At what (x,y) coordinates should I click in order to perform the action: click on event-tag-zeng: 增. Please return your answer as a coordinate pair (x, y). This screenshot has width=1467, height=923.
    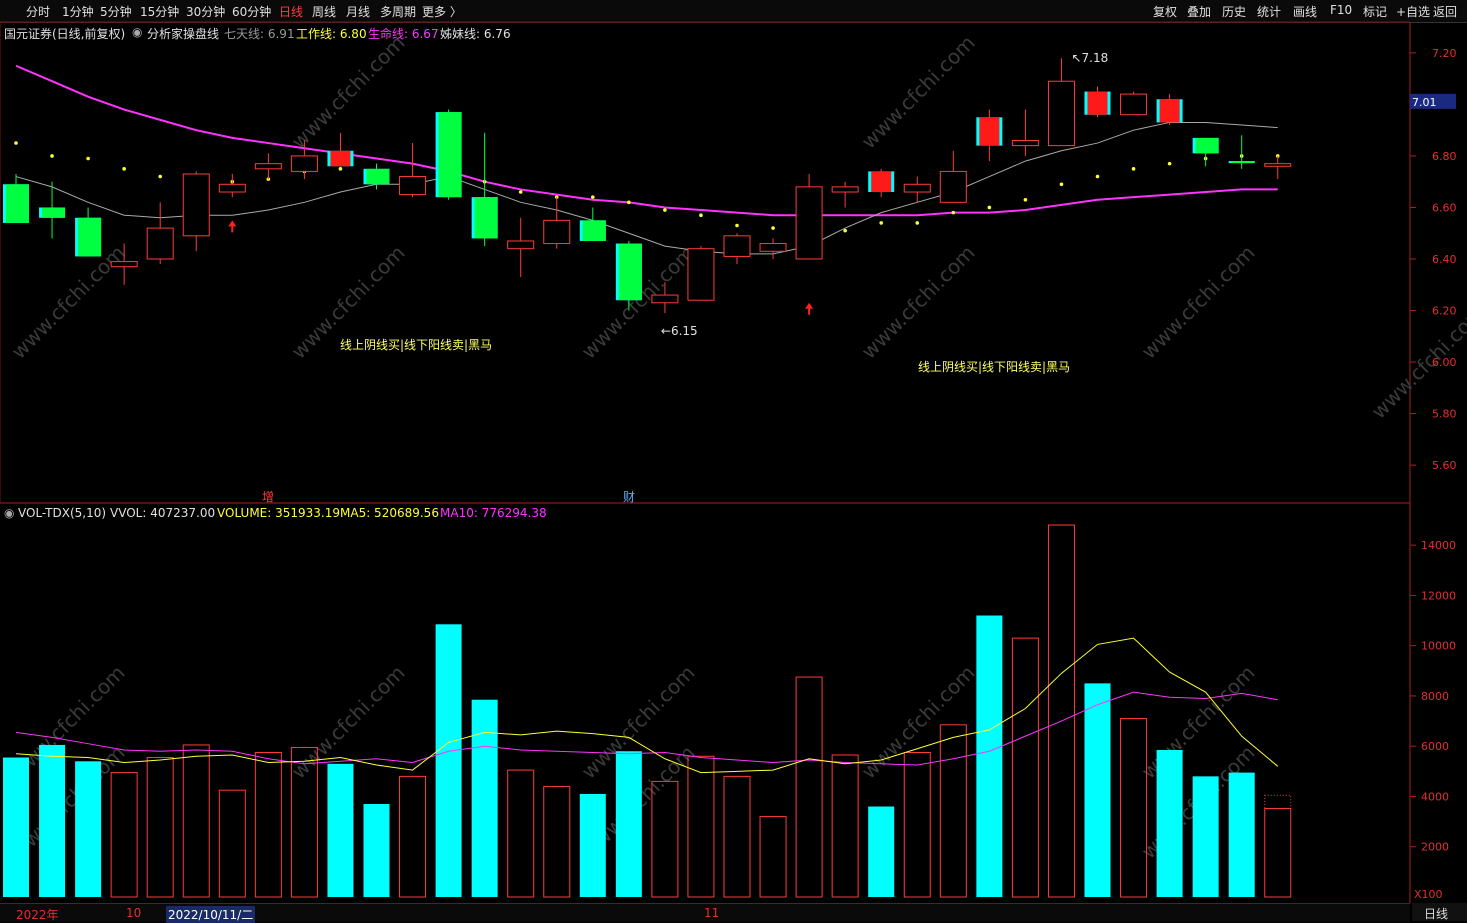
    Looking at the image, I should click on (268, 496).